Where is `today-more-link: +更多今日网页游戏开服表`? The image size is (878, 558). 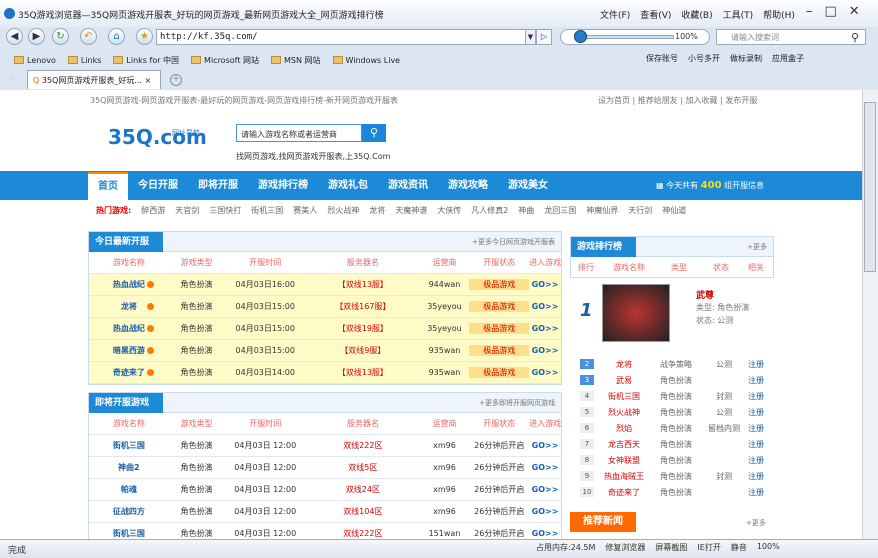
today-more-link: +更多今日网页游戏开服表 is located at coordinates (513, 242).